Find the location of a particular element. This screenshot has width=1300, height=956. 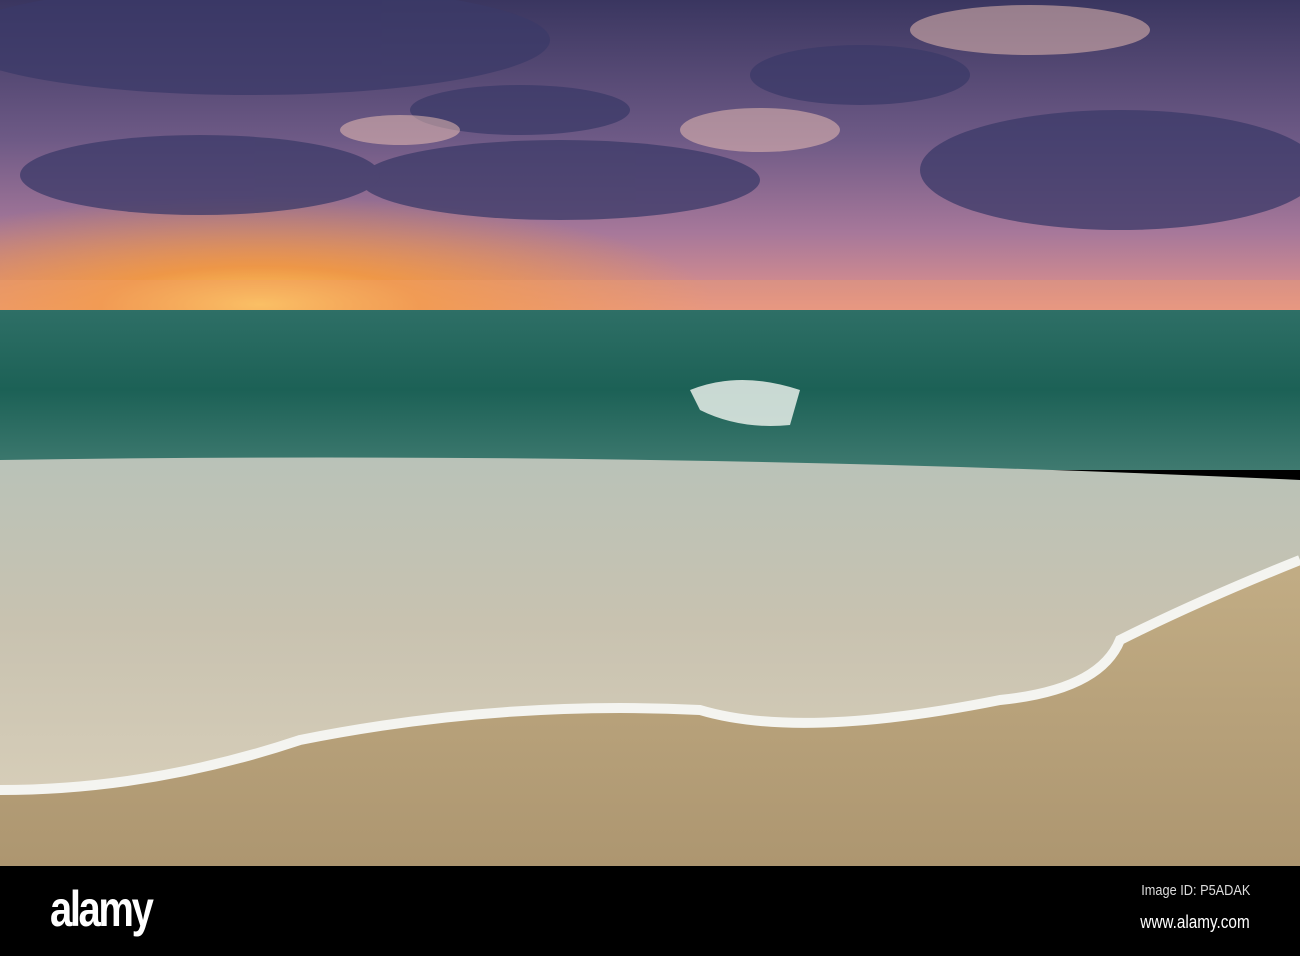

alamy-logo: alamy is located at coordinates (102, 909).